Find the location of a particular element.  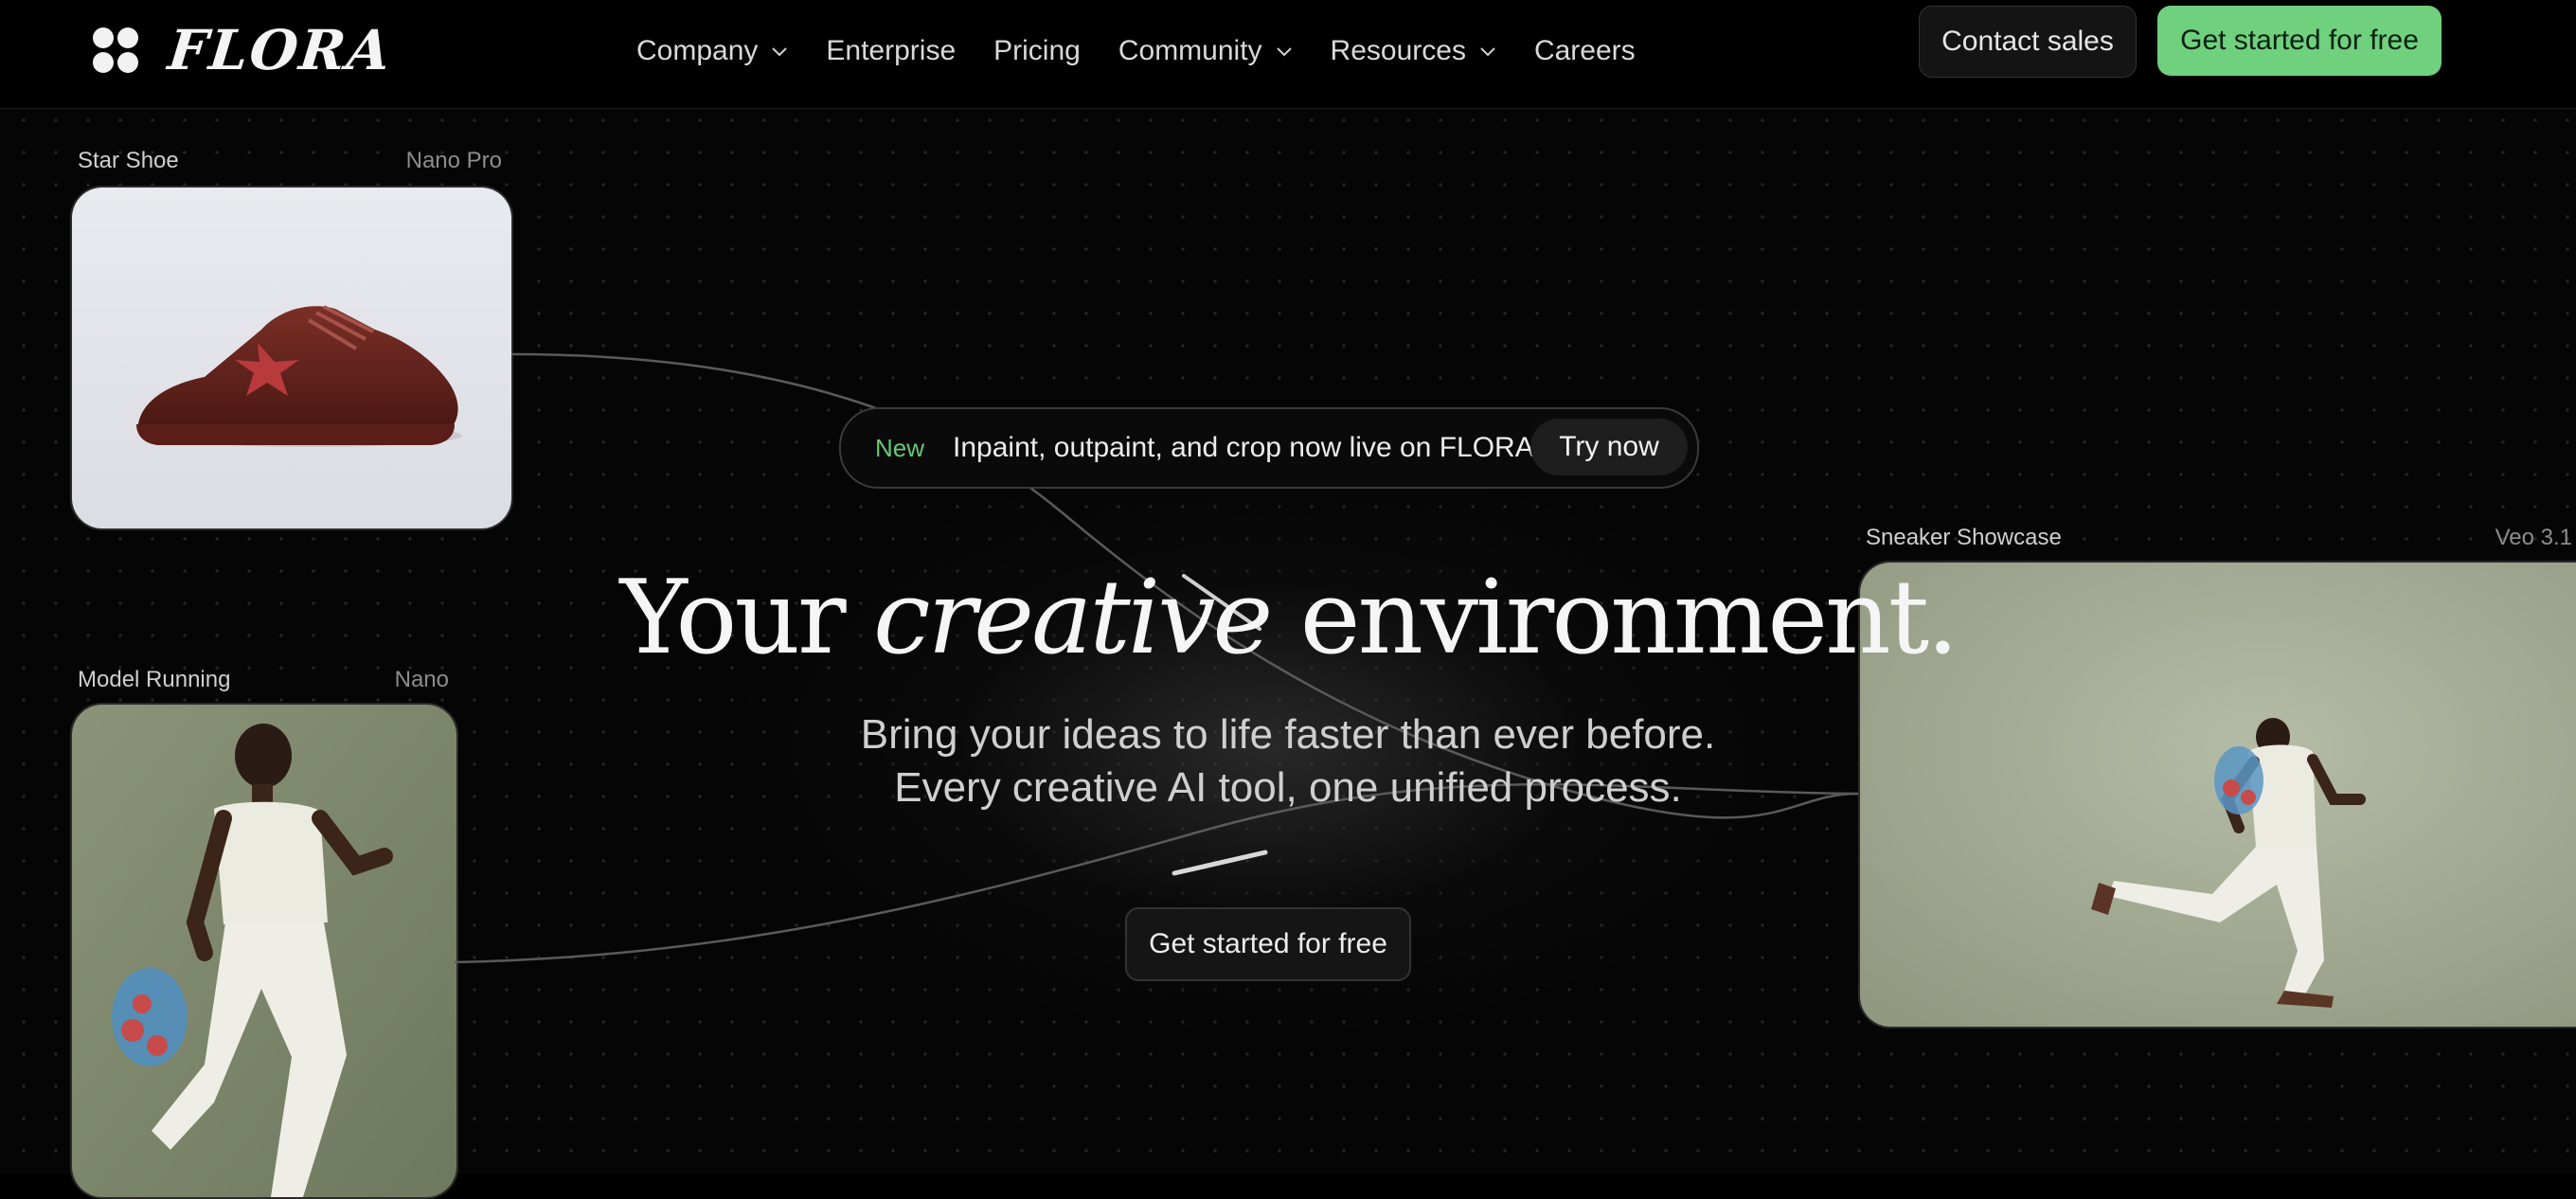

card-title-model-running: Model Running is located at coordinates (154, 679).